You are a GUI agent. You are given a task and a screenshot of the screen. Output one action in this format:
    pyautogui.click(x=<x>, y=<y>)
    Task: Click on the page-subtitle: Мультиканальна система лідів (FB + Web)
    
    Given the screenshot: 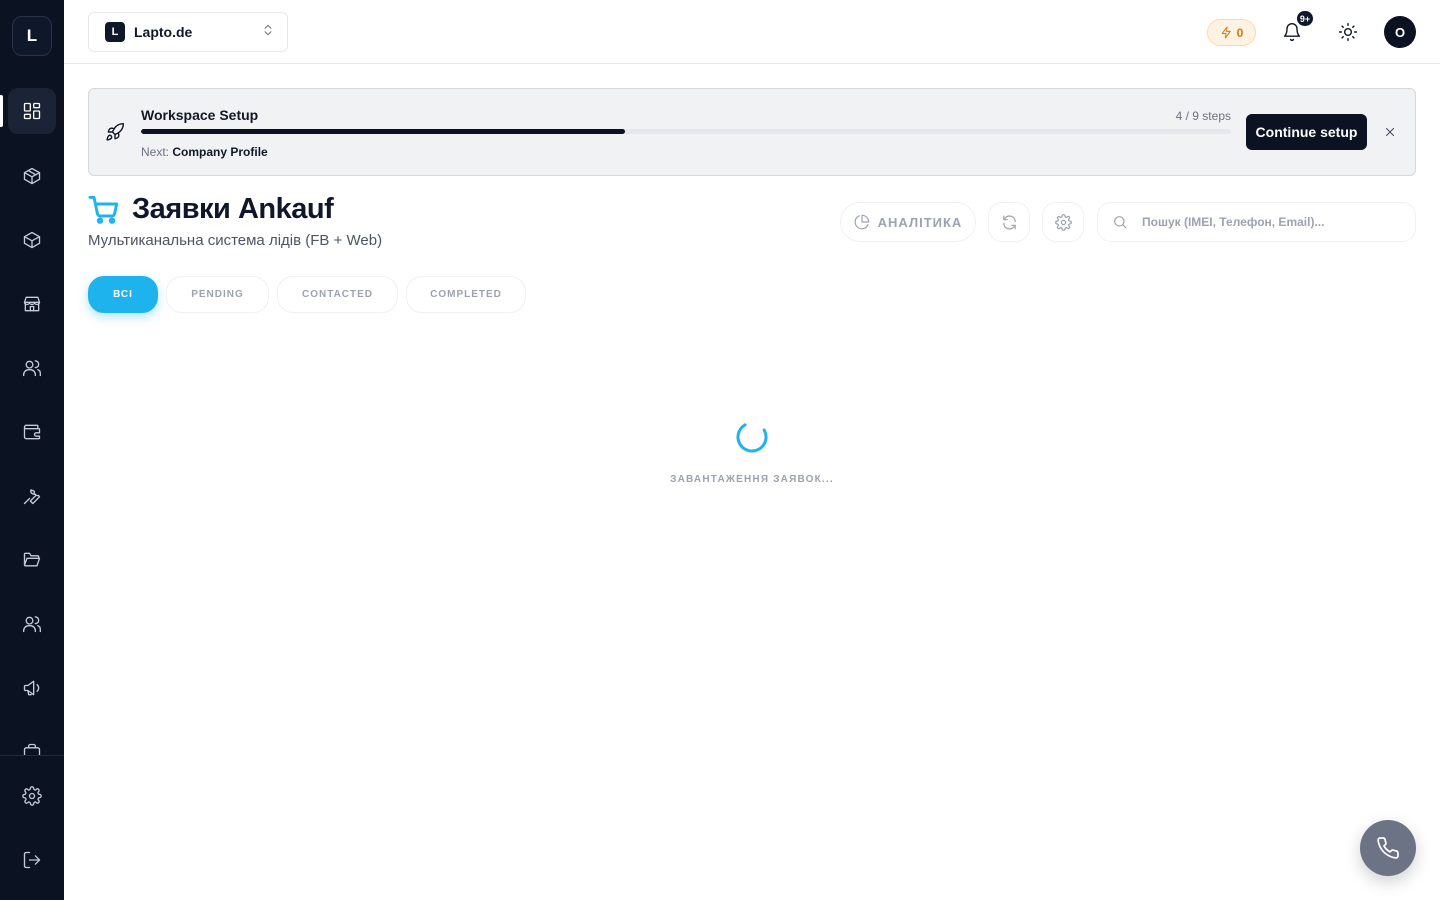 What is the action you would take?
    pyautogui.click(x=235, y=240)
    